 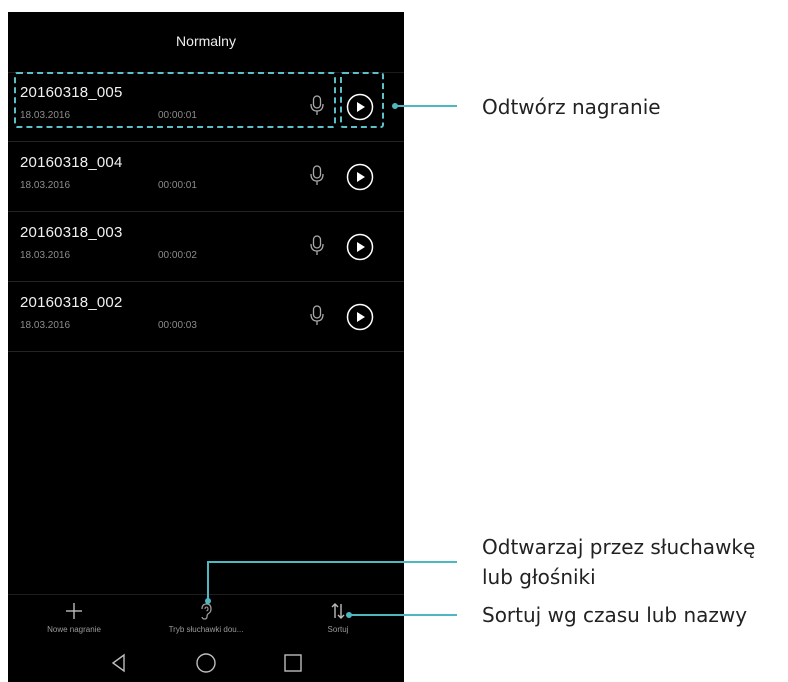 What do you see at coordinates (206, 317) in the screenshot?
I see `list-item: 20160318_002 18.03.2016 00:00:03` at bounding box center [206, 317].